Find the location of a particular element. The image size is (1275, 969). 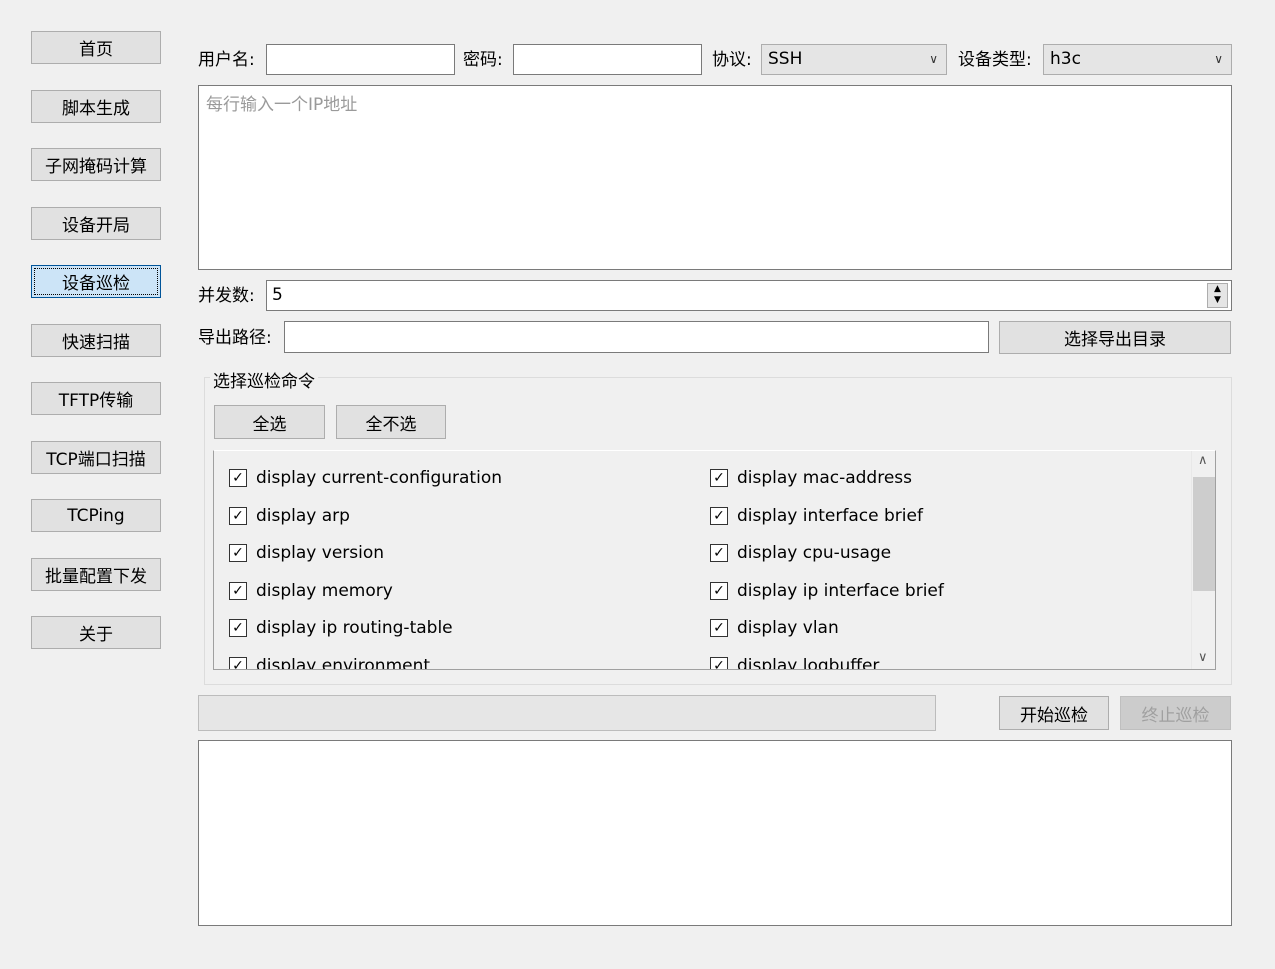

command-label: display vlan is located at coordinates (788, 628).